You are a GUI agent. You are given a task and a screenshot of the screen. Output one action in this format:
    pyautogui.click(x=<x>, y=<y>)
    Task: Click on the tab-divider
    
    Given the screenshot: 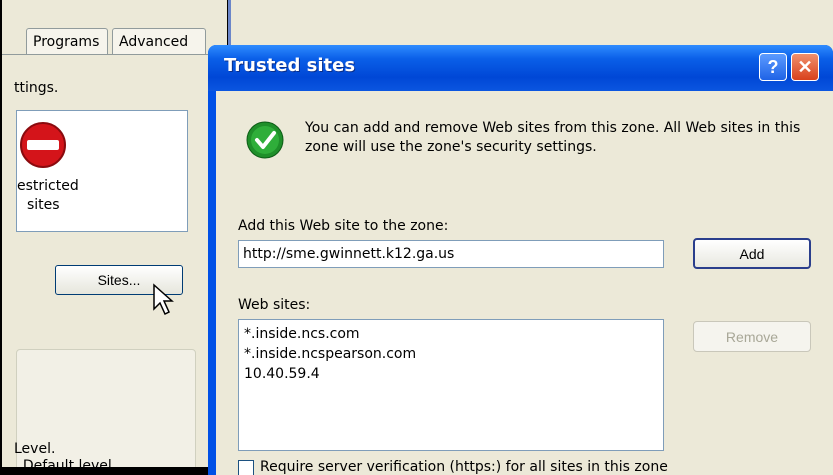 What is the action you would take?
    pyautogui.click(x=114, y=54)
    